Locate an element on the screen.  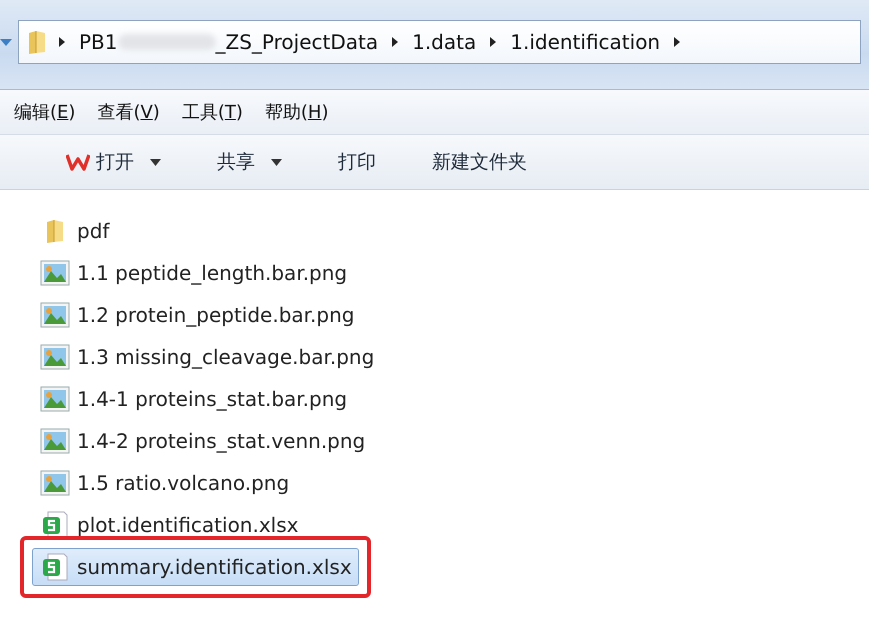
address-bar: PB1 _ZS_ProjectData 1.data 1.identification is located at coordinates (439, 42).